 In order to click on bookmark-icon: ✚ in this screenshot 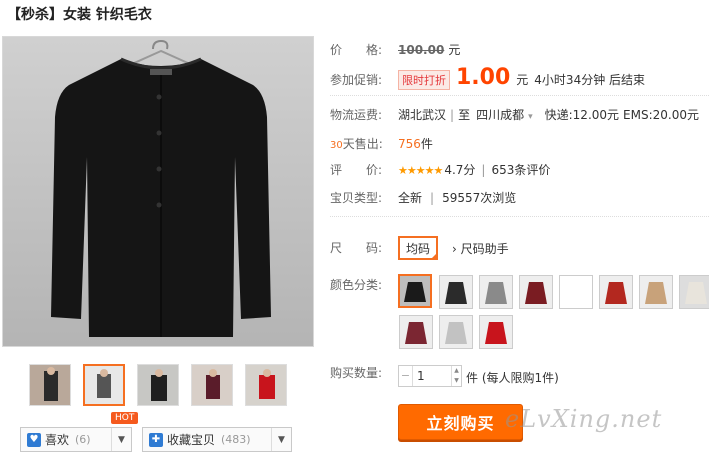, I will do `click(156, 439)`.